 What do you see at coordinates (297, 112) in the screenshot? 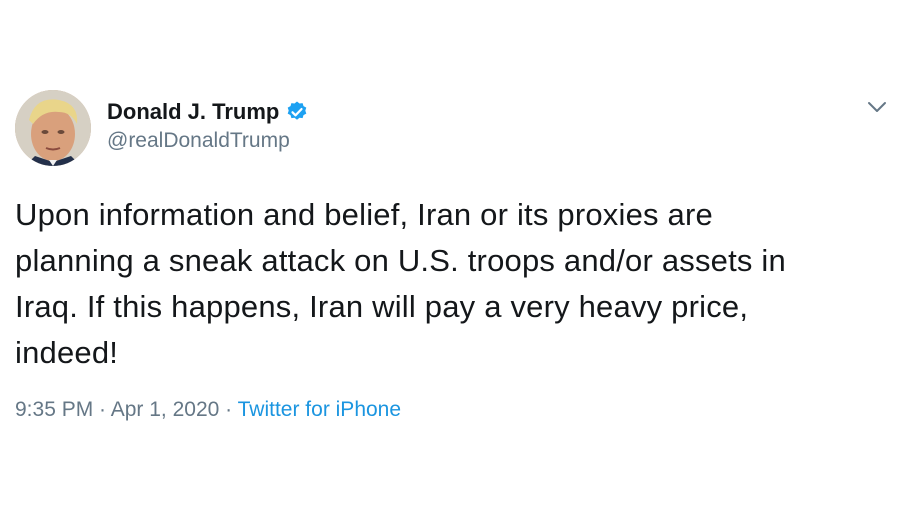
I see `verified-badge-icon` at bounding box center [297, 112].